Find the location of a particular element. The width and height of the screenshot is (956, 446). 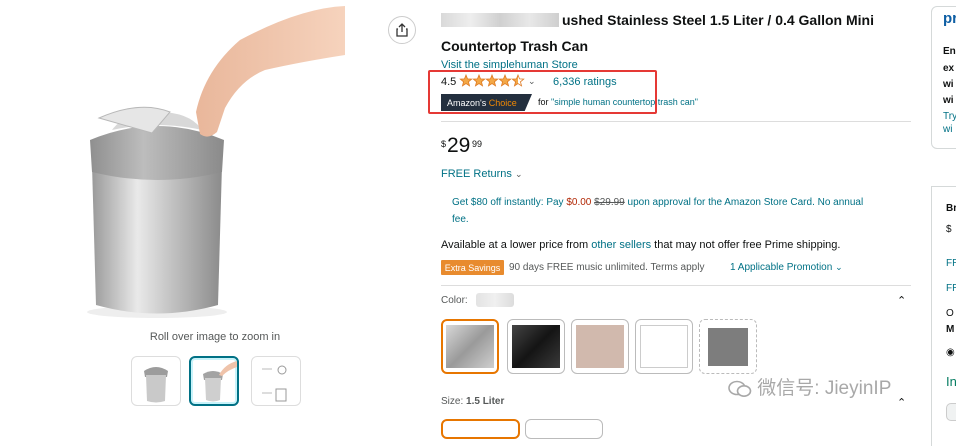

size-label: Size: 1.5 Liter is located at coordinates (472, 401).